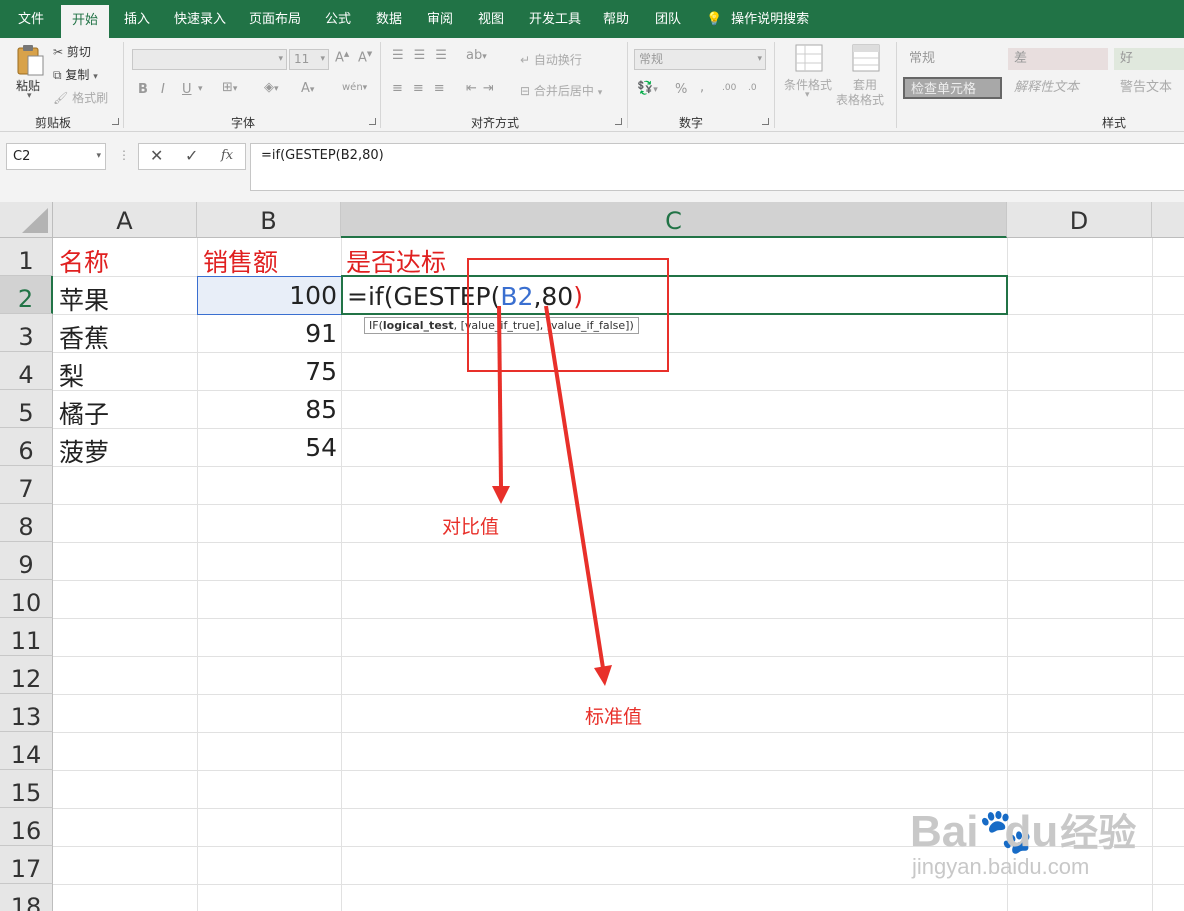 The width and height of the screenshot is (1184, 911). Describe the element at coordinates (614, 717) in the screenshot. I see `annotation-label-standard: 标准值` at that location.